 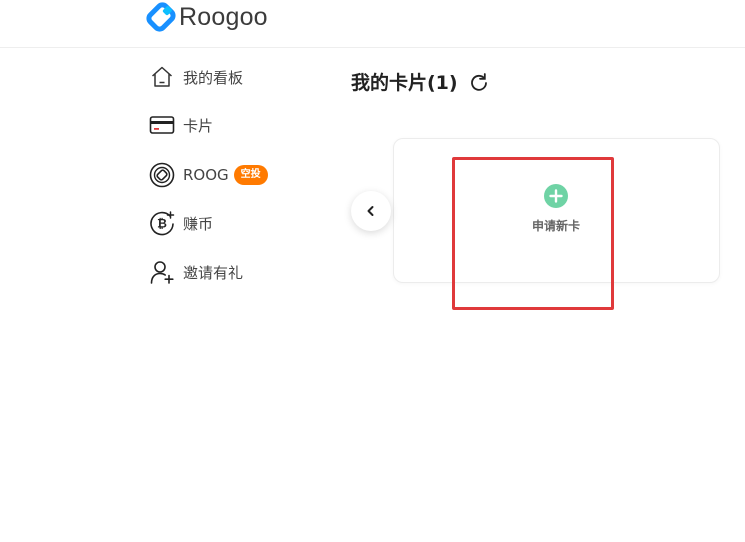 I want to click on invite-user-icon, so click(x=162, y=272).